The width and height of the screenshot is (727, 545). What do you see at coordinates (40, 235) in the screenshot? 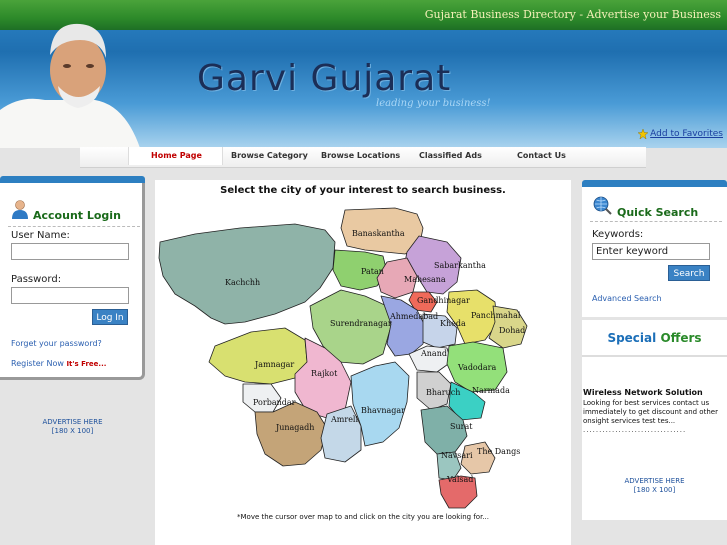
I see `username-label: User Name:` at bounding box center [40, 235].